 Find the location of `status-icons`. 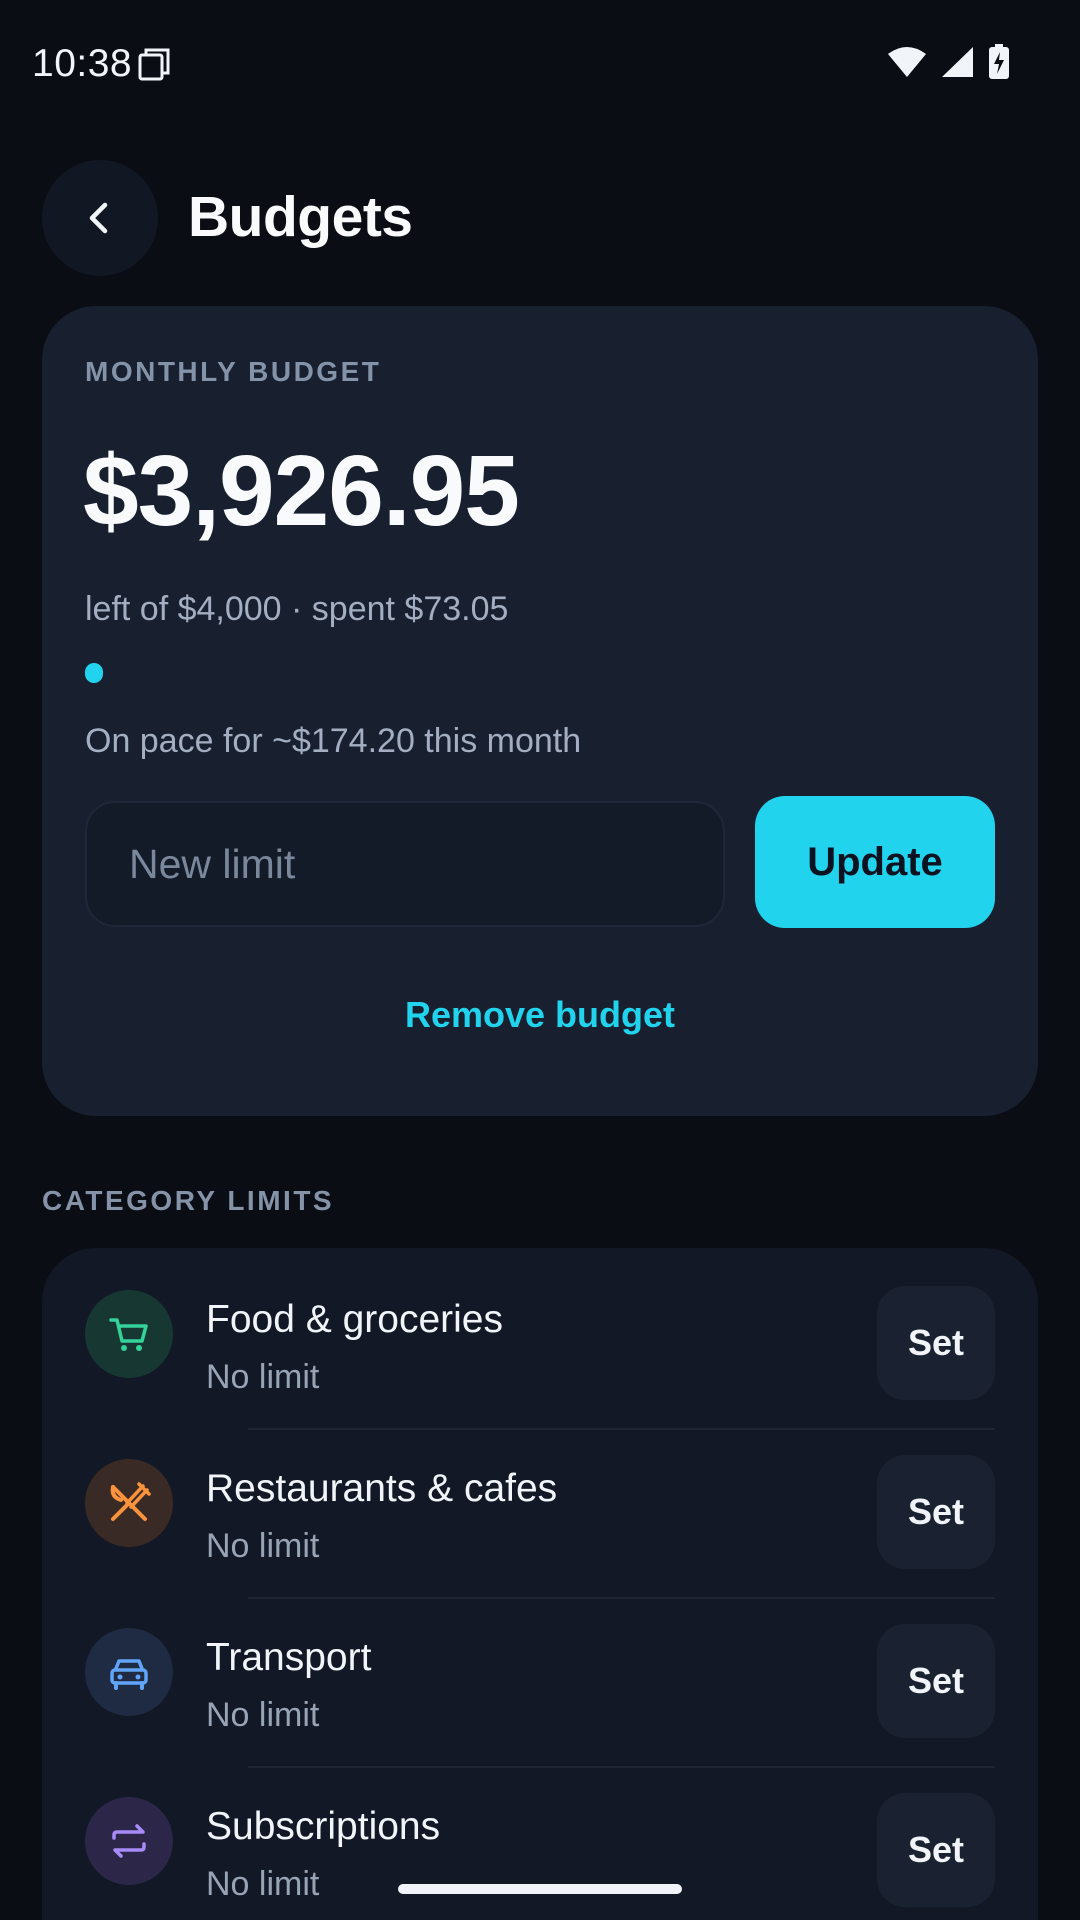

status-icons is located at coordinates (948, 62).